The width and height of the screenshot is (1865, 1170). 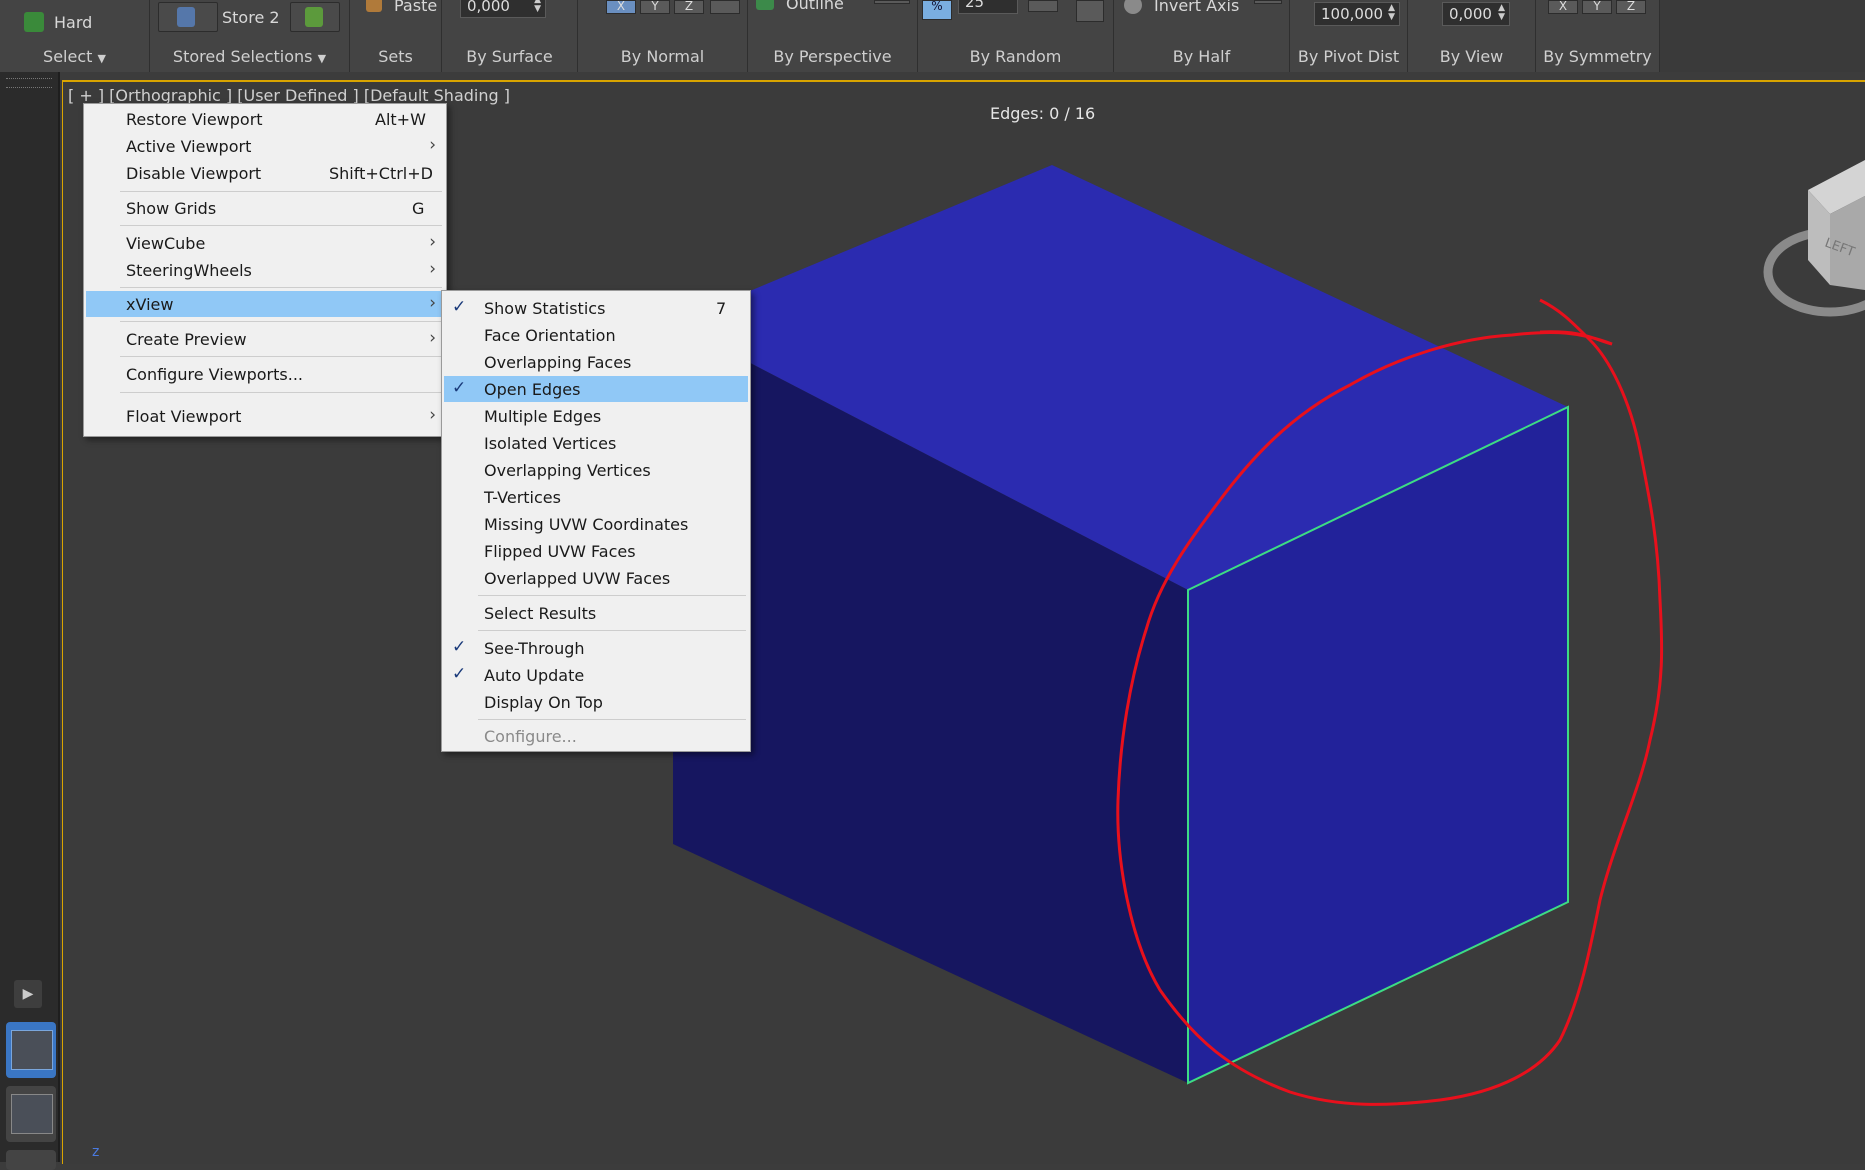 I want to click on menu-item-label: Show Grids, so click(x=171, y=208).